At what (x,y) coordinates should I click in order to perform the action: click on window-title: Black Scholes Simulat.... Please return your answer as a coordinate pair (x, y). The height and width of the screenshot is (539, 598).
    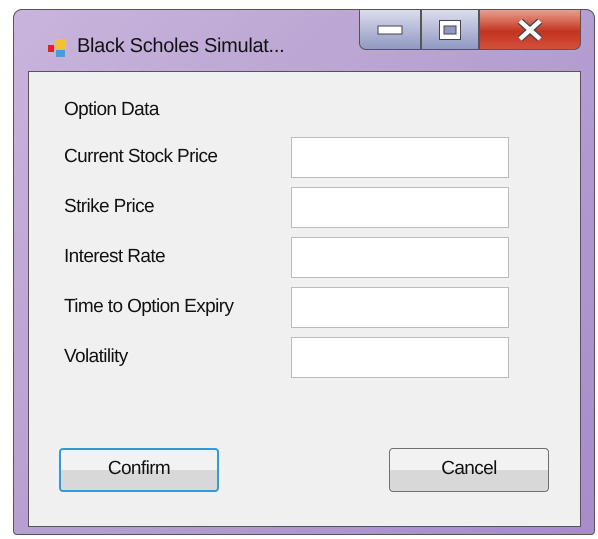
    Looking at the image, I should click on (180, 46).